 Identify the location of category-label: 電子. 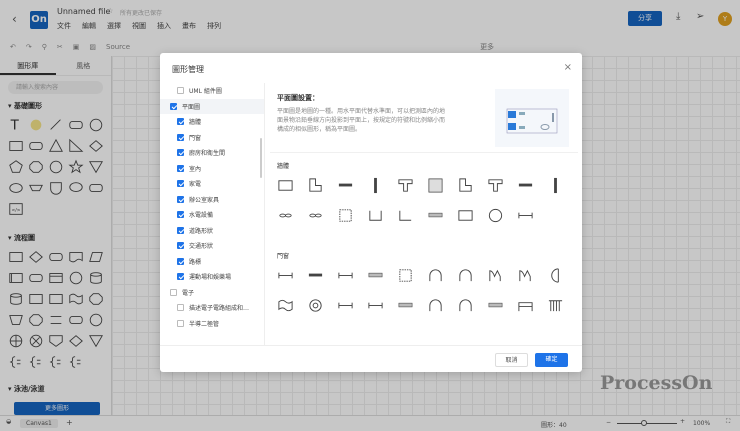
(188, 293).